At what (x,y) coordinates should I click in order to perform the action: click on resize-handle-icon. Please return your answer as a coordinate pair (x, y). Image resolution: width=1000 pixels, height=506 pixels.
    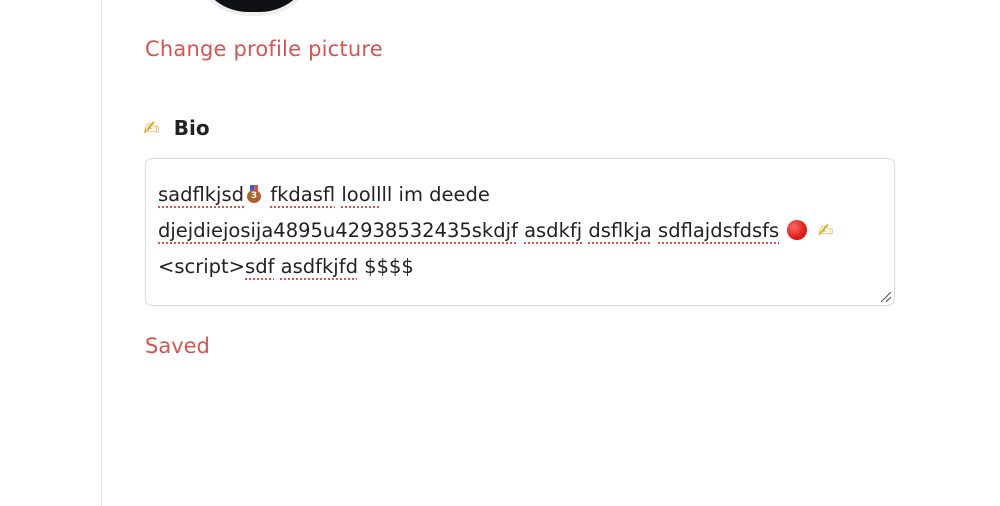
    Looking at the image, I should click on (886, 297).